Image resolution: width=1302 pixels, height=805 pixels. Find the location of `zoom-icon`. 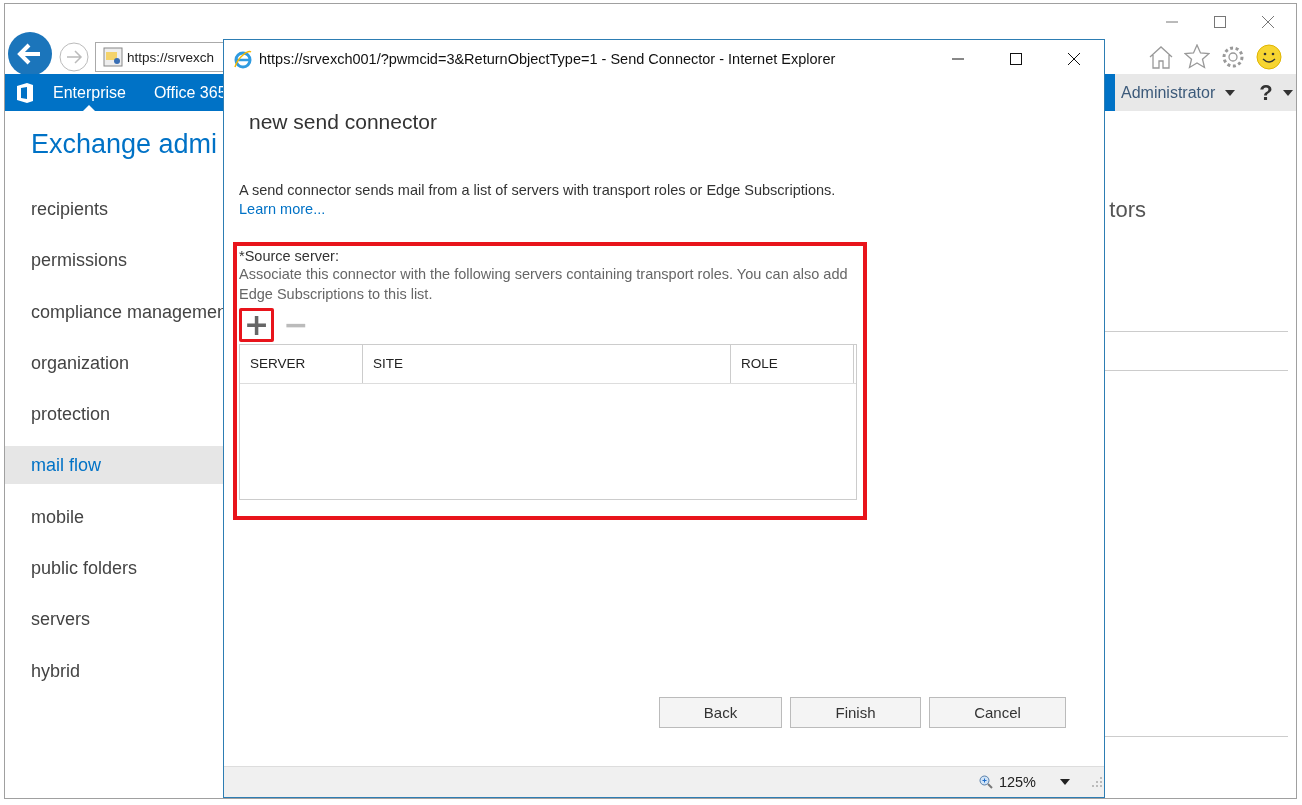

zoom-icon is located at coordinates (985, 782).